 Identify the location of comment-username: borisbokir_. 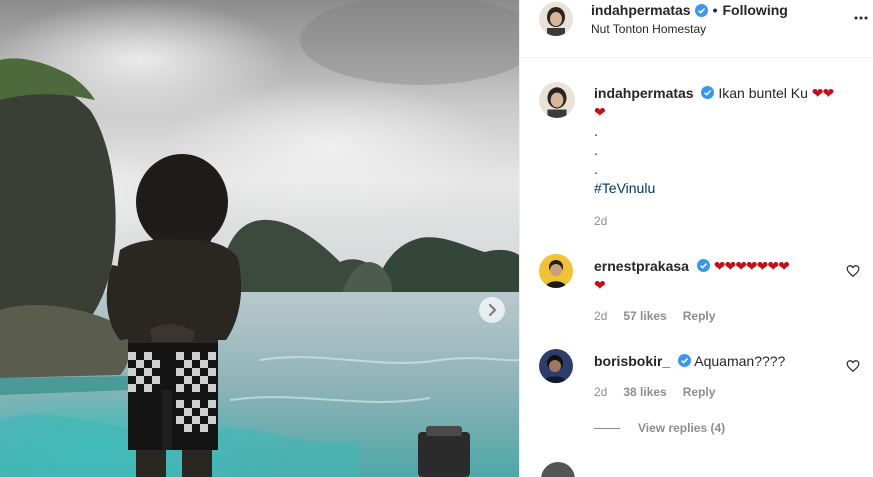
(632, 361).